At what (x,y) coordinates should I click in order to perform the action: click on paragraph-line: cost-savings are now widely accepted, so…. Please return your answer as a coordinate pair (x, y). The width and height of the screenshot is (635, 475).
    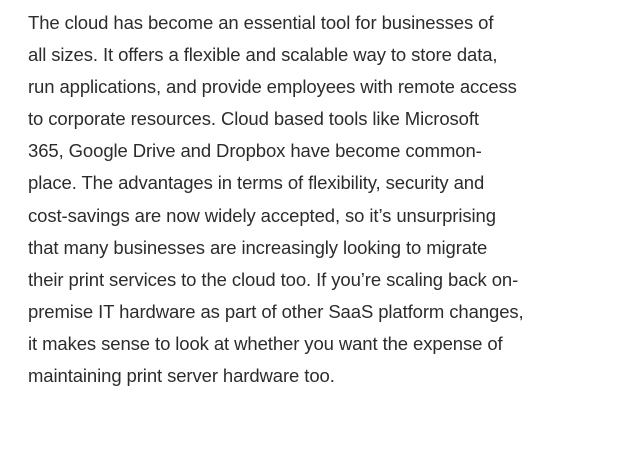
    Looking at the image, I should click on (262, 215).